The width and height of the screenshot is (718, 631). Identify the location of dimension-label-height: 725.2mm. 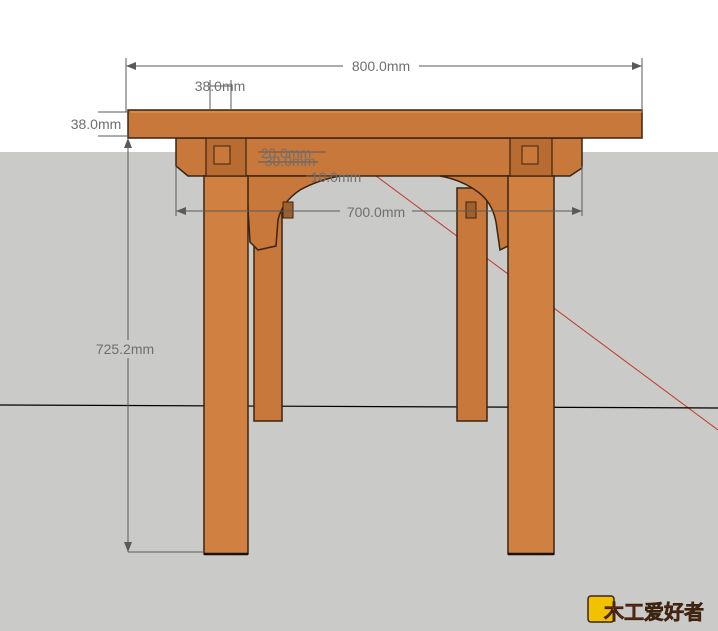
(125, 349).